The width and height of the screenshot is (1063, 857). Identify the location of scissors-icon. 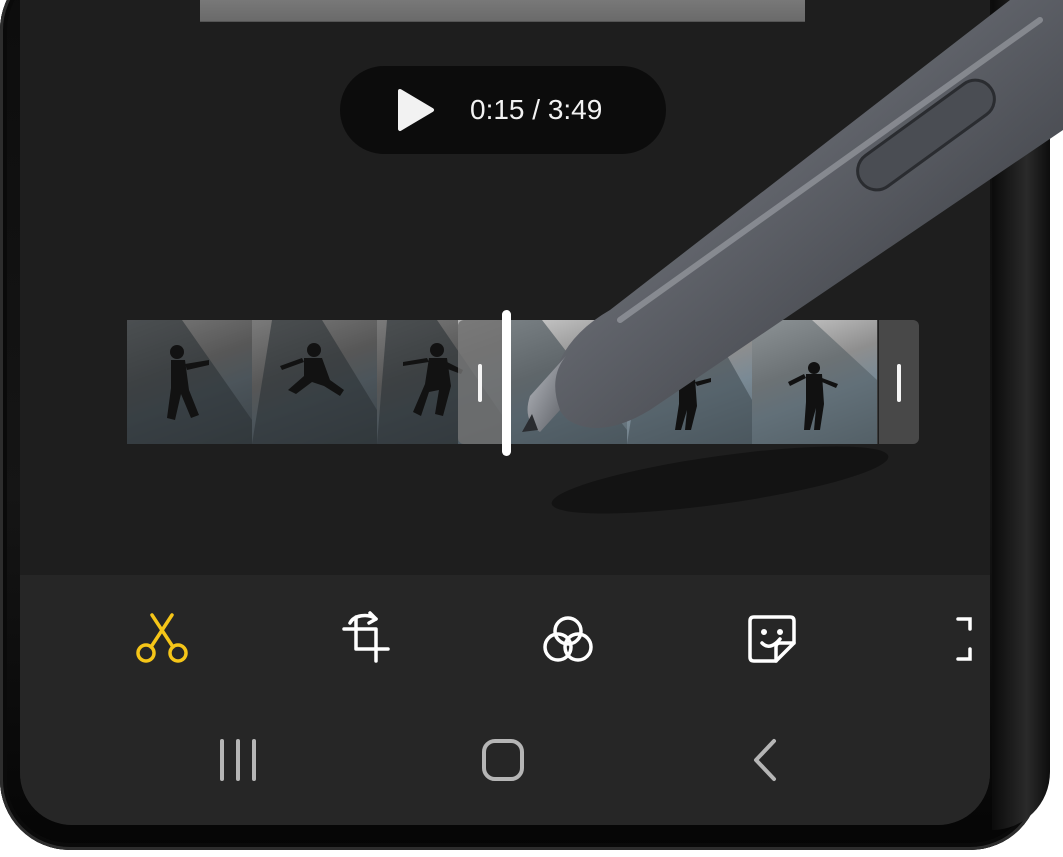
(162, 639).